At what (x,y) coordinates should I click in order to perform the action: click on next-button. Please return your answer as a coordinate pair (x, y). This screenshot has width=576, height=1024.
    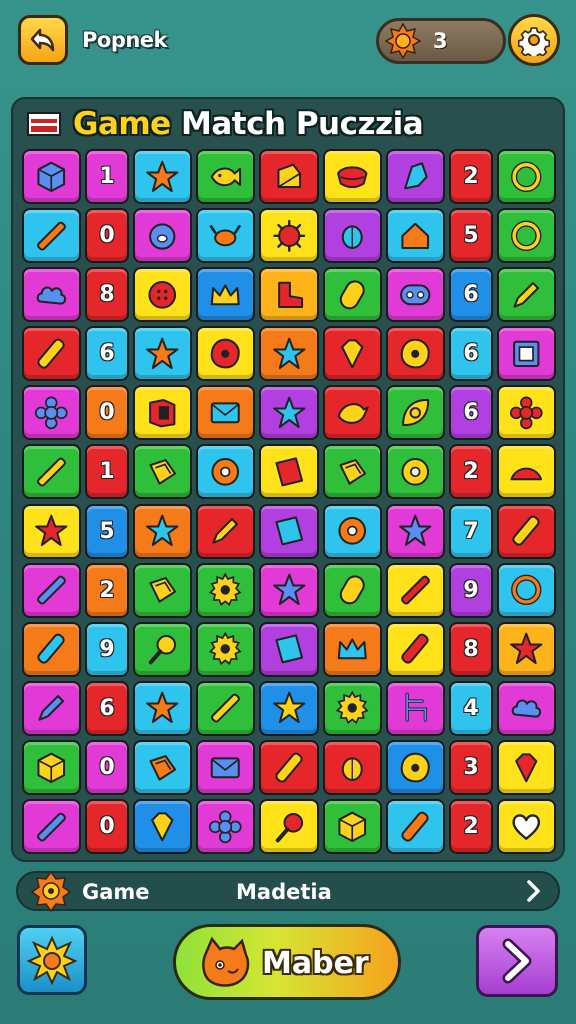
    Looking at the image, I should click on (517, 961).